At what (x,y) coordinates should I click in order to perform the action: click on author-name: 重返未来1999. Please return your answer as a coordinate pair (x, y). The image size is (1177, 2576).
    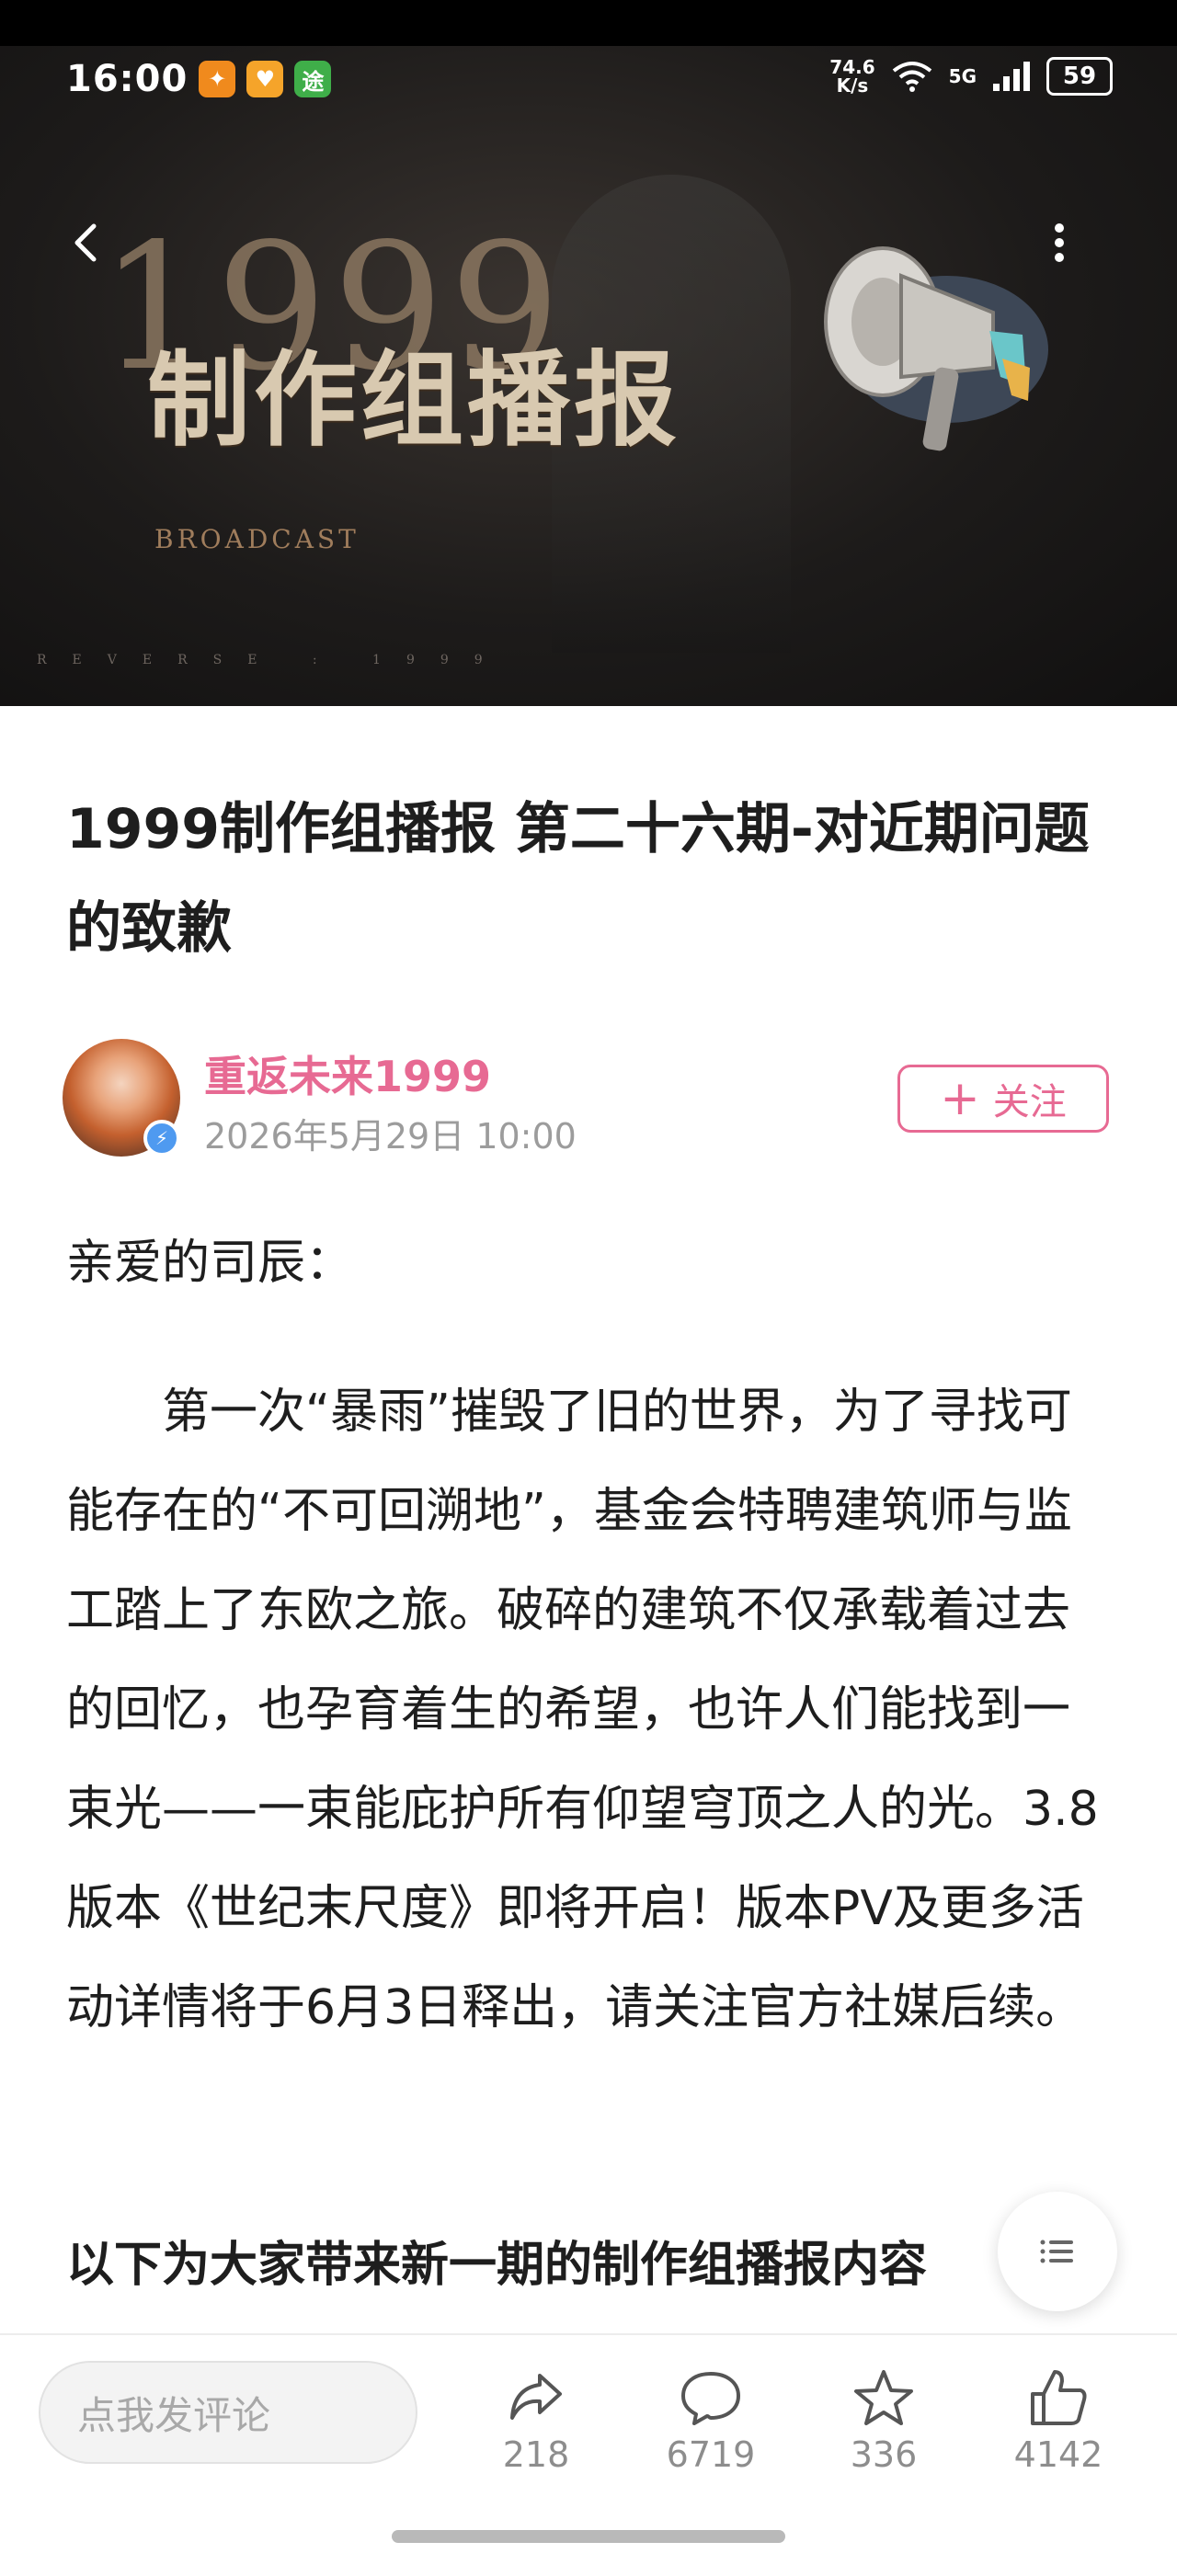
    Looking at the image, I should click on (347, 1073).